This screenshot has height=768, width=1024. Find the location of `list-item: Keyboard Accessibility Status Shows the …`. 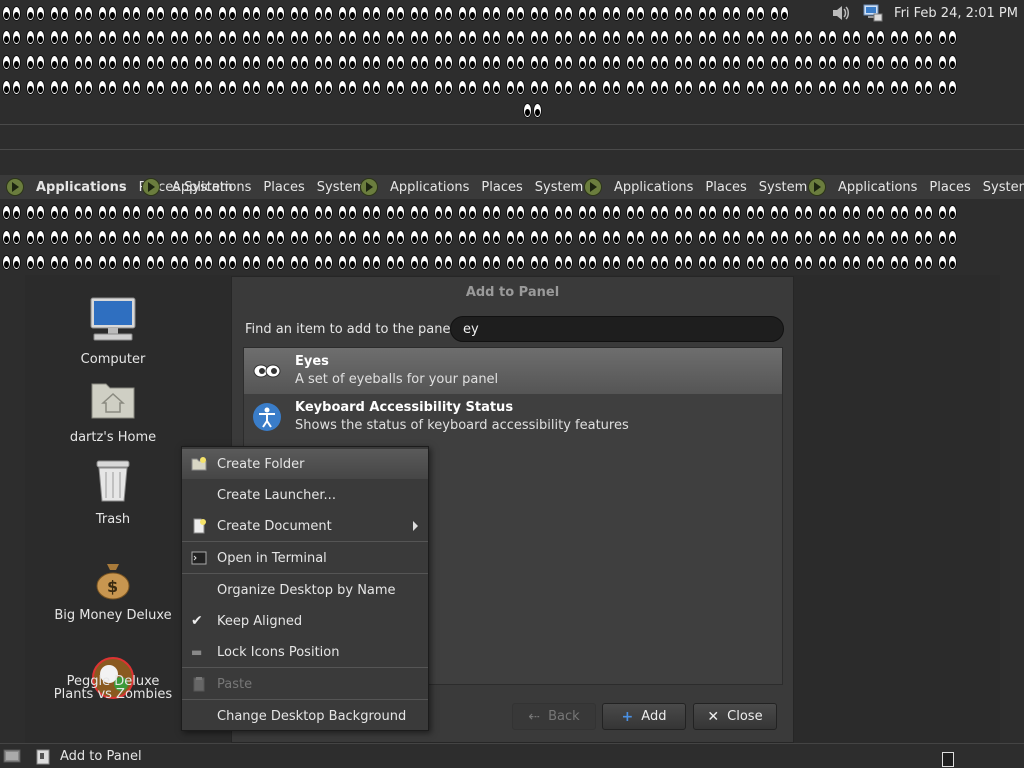

list-item: Keyboard Accessibility Status Shows the … is located at coordinates (513, 417).